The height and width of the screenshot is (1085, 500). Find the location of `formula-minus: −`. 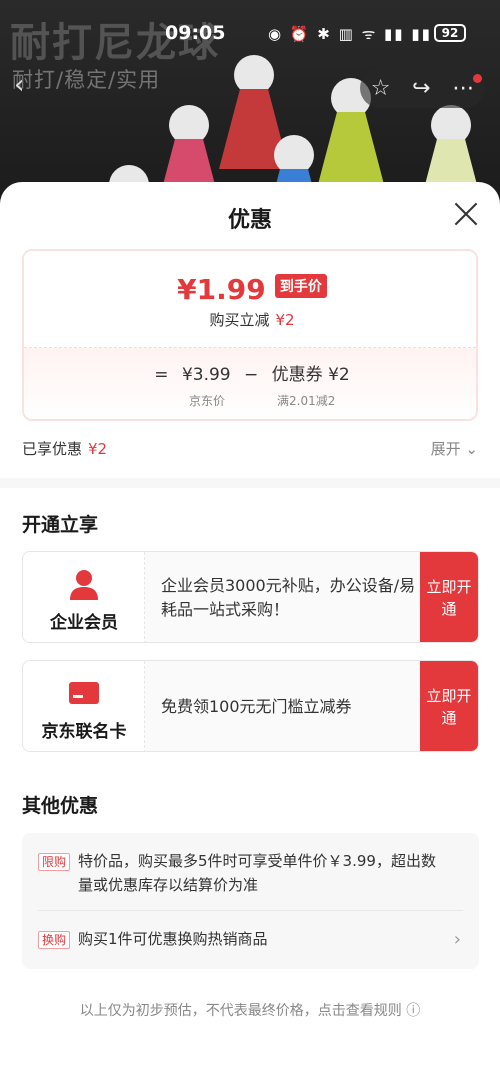

formula-minus: − is located at coordinates (251, 375).